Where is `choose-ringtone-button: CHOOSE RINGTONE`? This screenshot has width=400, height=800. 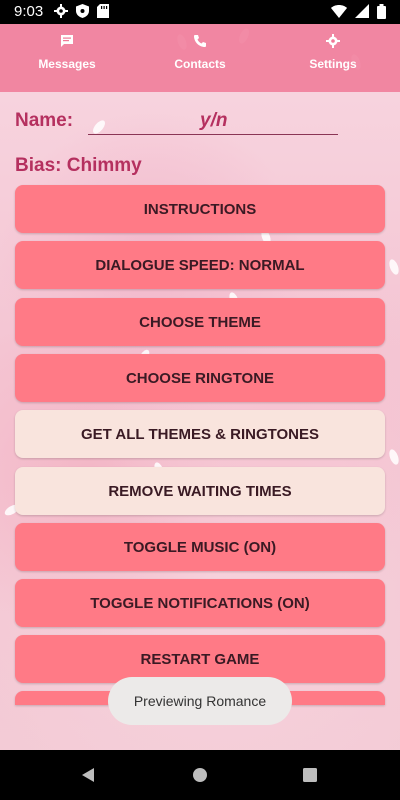 choose-ringtone-button: CHOOSE RINGTONE is located at coordinates (200, 378).